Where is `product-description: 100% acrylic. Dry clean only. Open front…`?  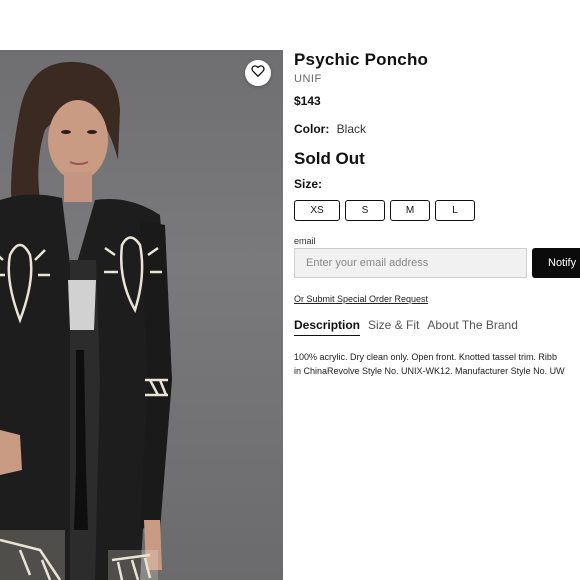 product-description: 100% acrylic. Dry clean only. Open front… is located at coordinates (437, 364).